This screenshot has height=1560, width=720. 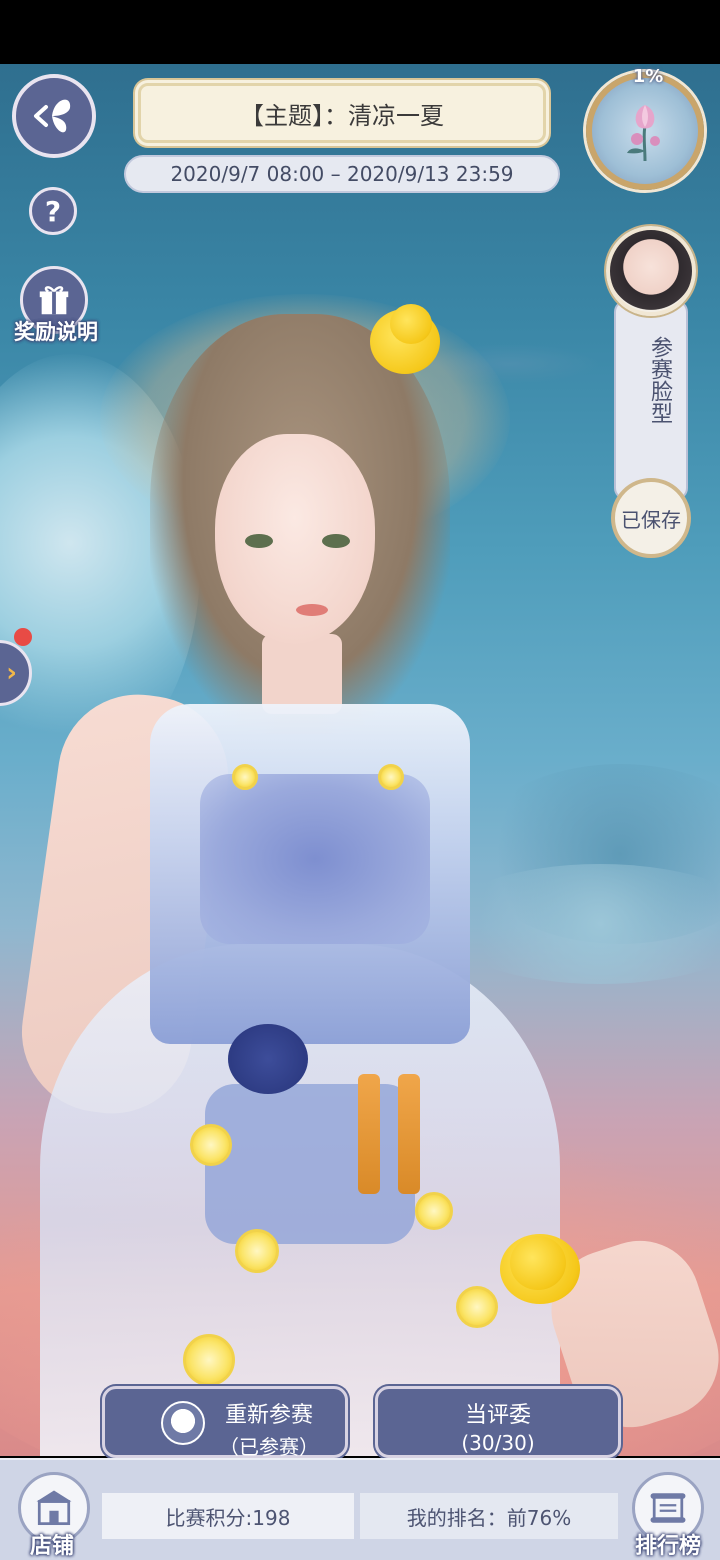 What do you see at coordinates (54, 300) in the screenshot?
I see `gift-icon` at bounding box center [54, 300].